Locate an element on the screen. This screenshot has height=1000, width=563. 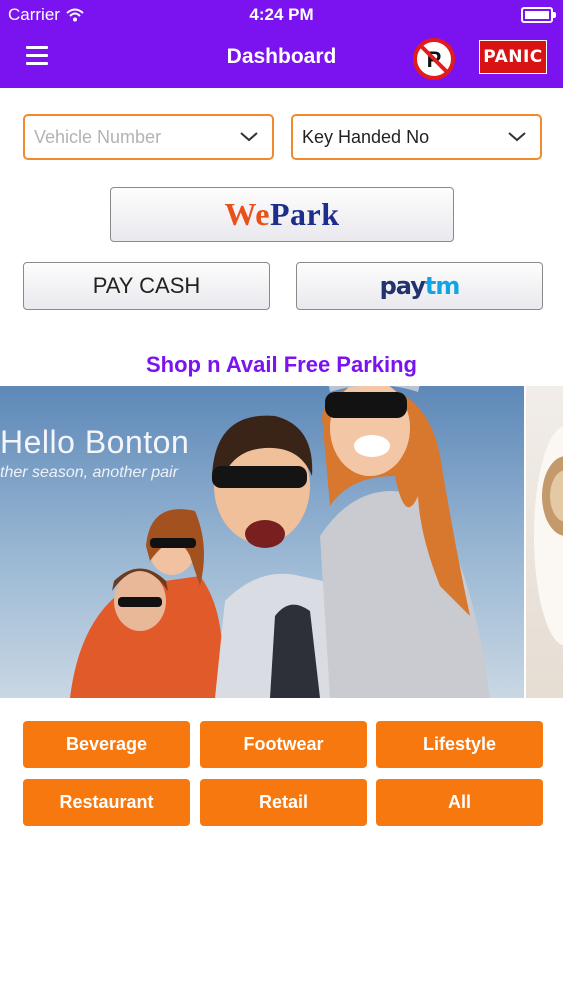
paytm-button: paytm is located at coordinates (419, 286).